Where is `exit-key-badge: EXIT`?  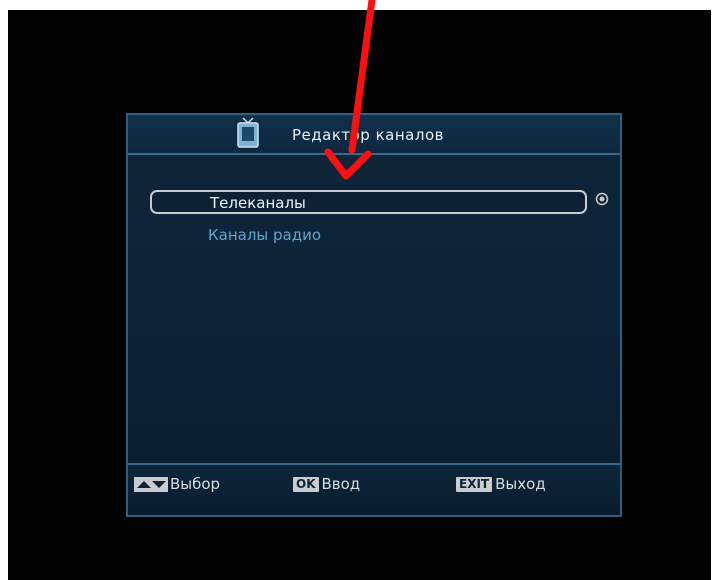
exit-key-badge: EXIT is located at coordinates (474, 484).